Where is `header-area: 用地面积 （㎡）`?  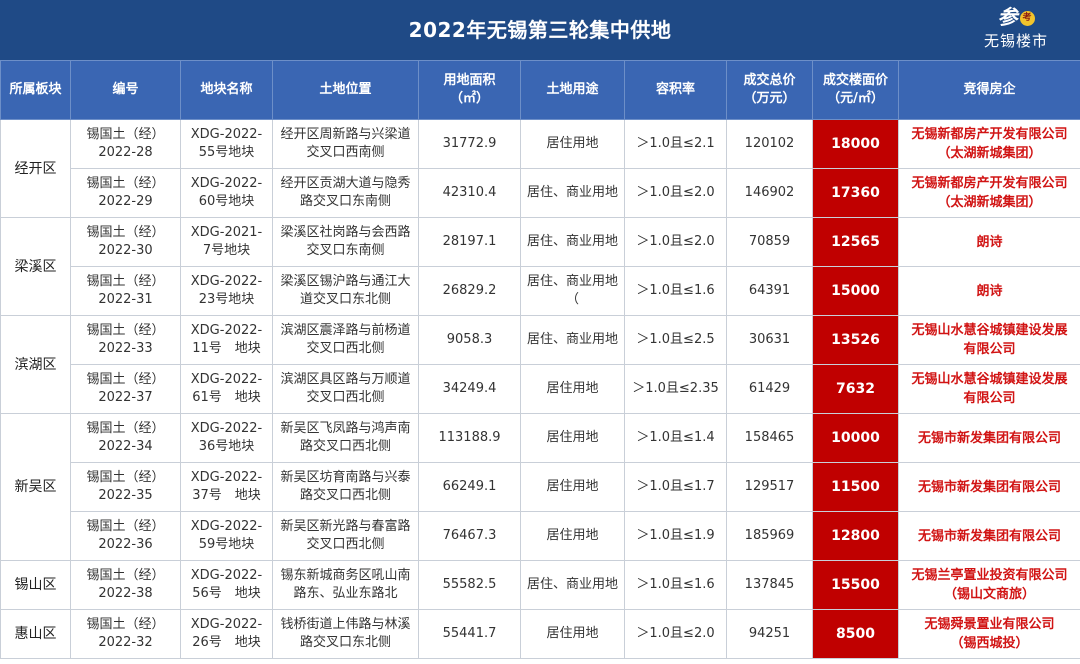 header-area: 用地面积 （㎡） is located at coordinates (469, 90).